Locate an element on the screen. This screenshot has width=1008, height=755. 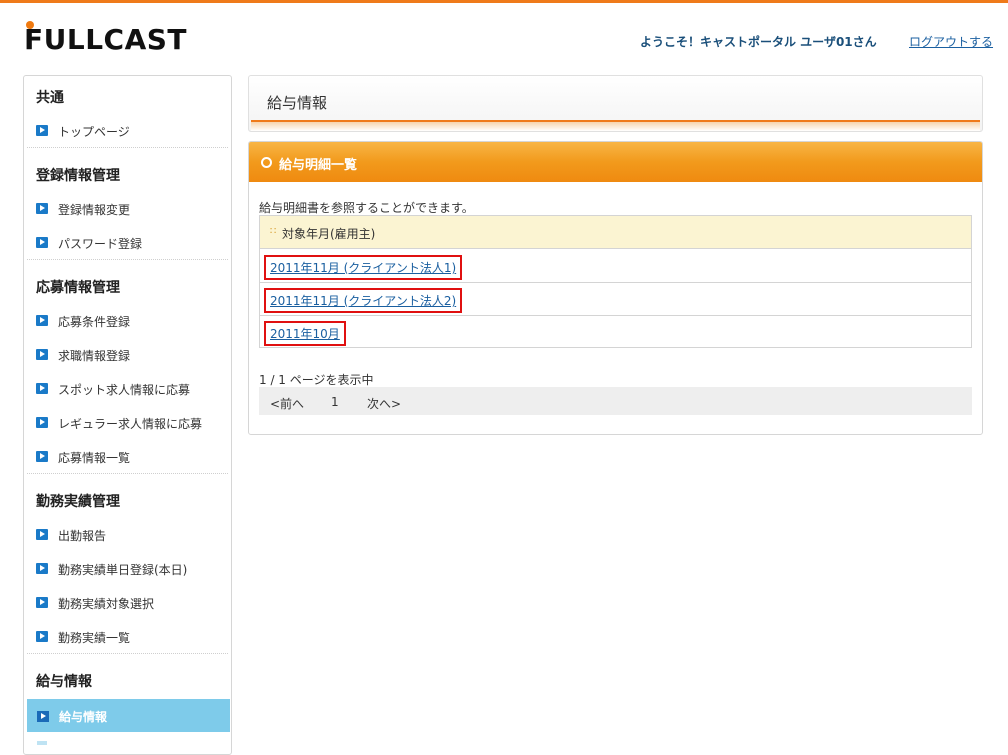
sidebar-section-common: 共通 is located at coordinates (50, 98).